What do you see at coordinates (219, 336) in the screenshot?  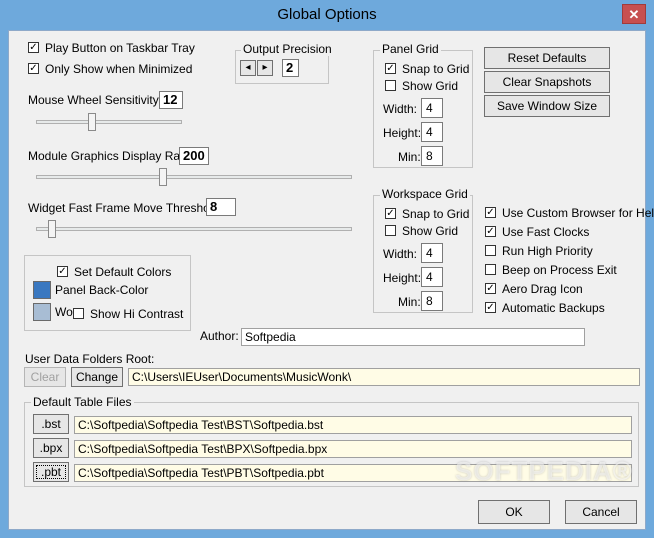 I see `author-label: Author:` at bounding box center [219, 336].